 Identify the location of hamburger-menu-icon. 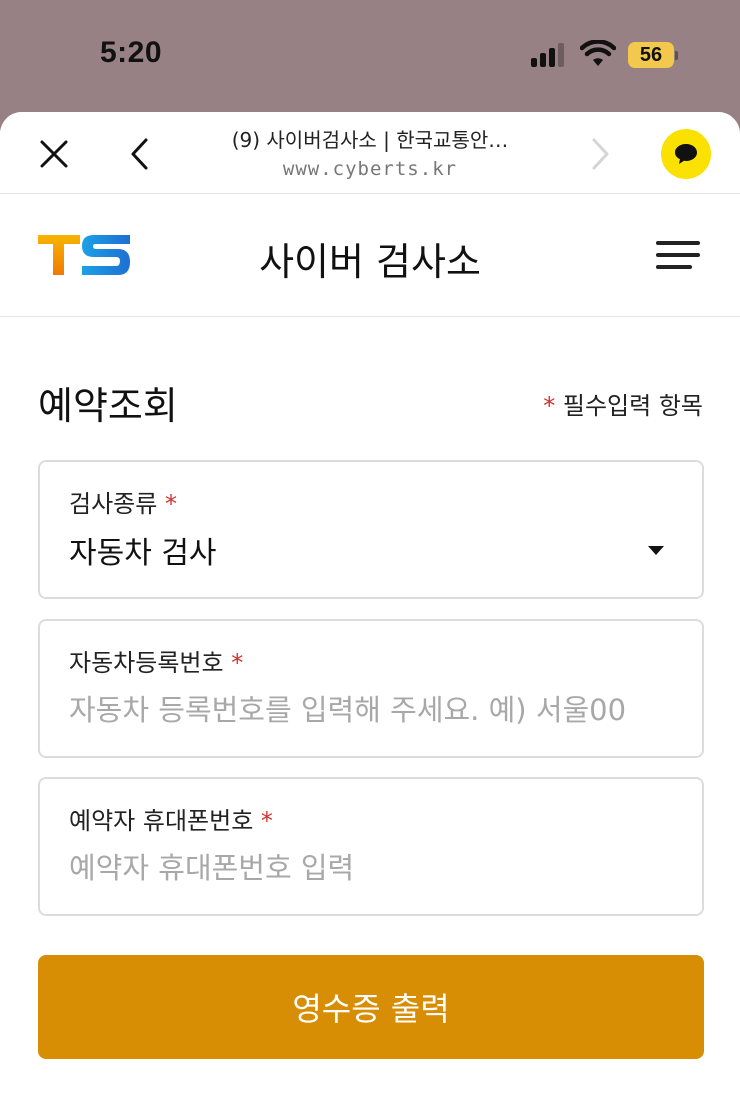
(680, 257).